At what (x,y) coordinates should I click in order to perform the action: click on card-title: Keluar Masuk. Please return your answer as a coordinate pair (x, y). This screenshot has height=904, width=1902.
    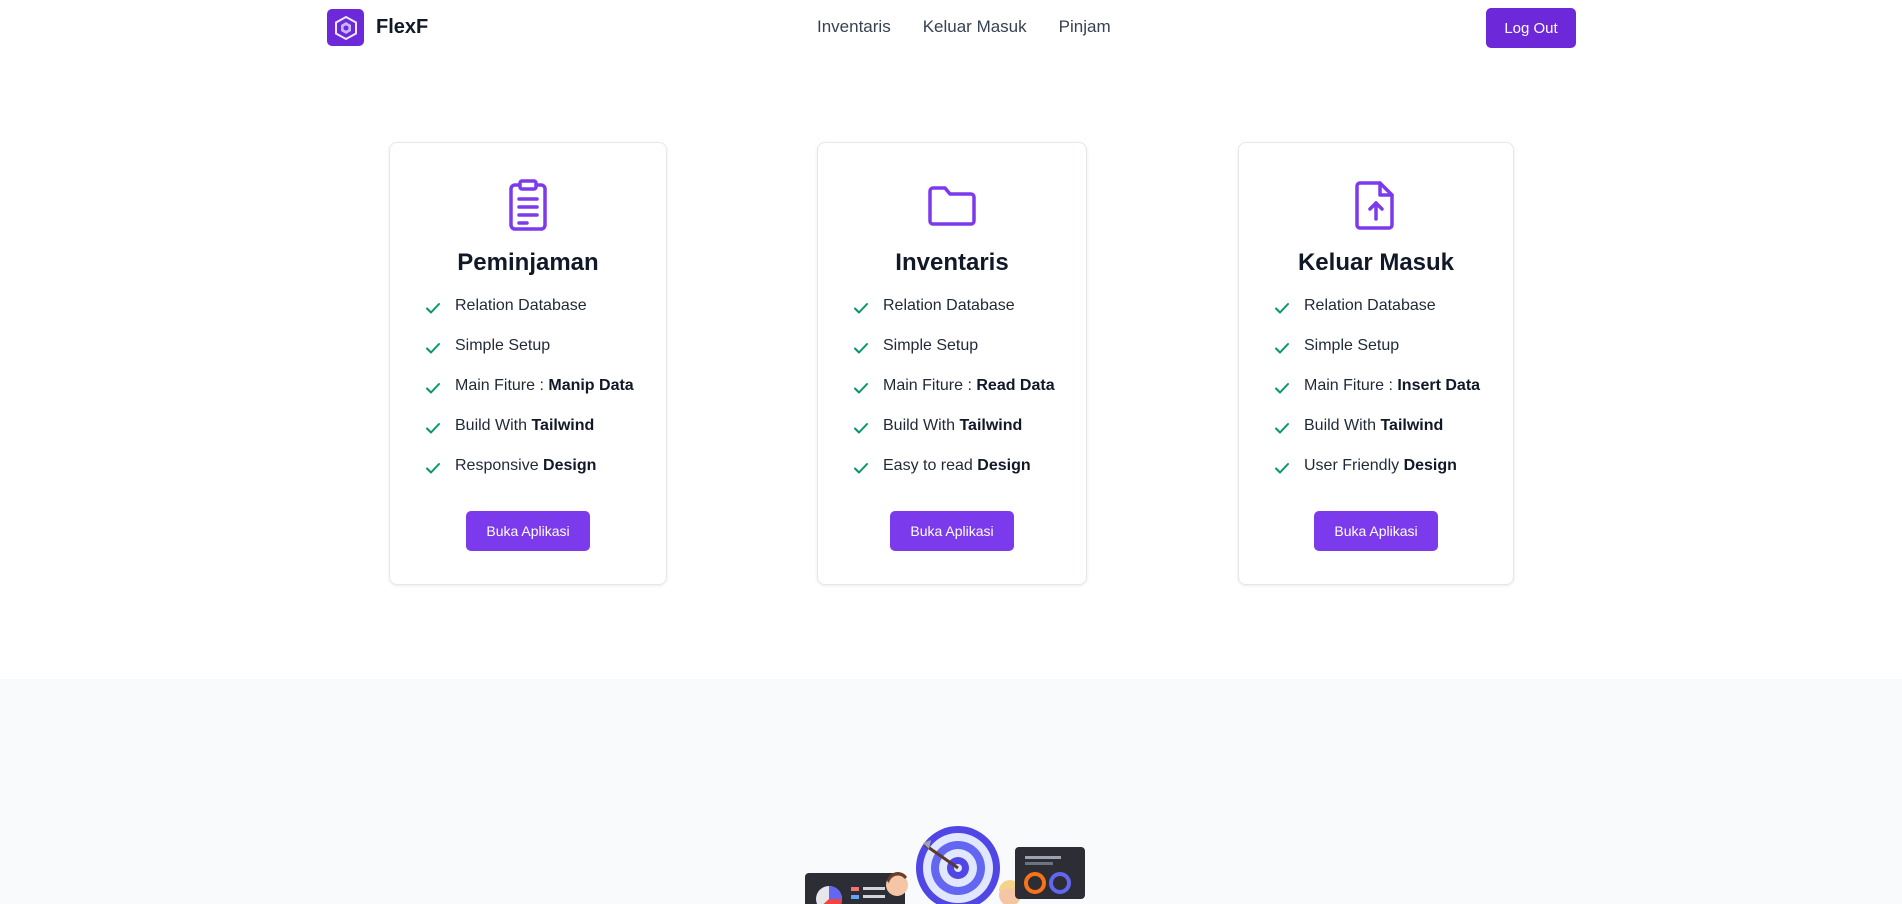
    Looking at the image, I should click on (1376, 262).